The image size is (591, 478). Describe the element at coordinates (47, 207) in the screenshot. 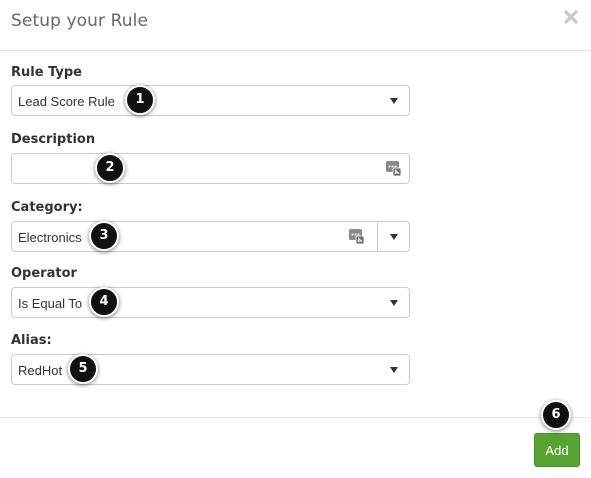

I see `category-label: Category:` at that location.